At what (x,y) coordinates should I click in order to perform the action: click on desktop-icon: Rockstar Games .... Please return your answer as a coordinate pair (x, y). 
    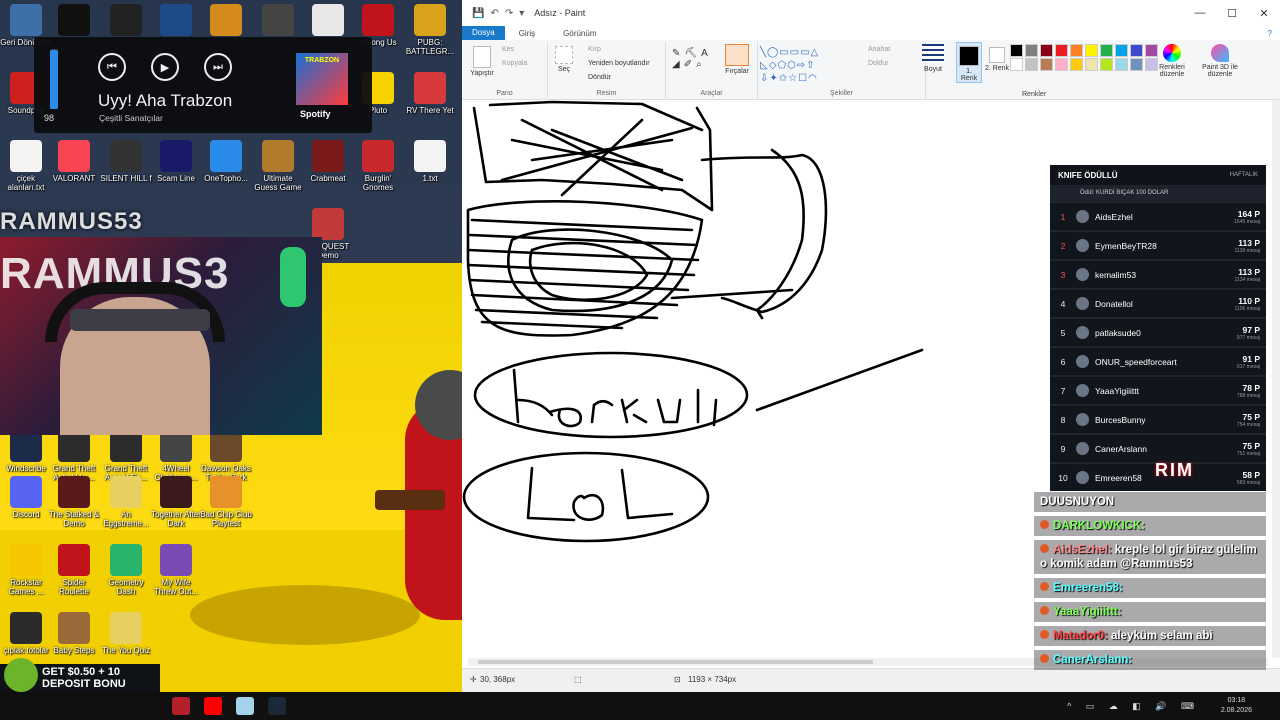
    Looking at the image, I should click on (26, 570).